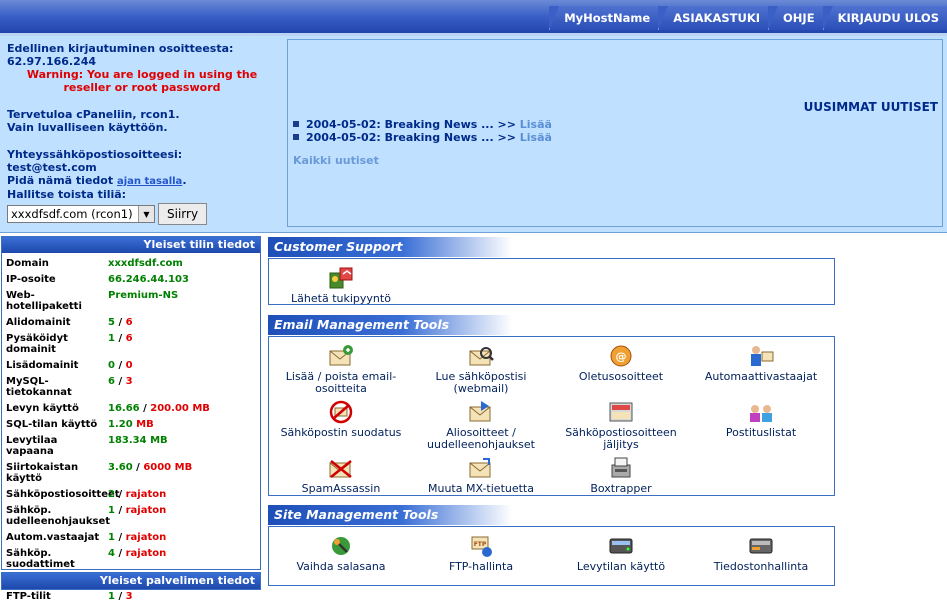 The image size is (947, 602). Describe the element at coordinates (120, 467) in the screenshot. I see `stat-value: 3.60` at that location.